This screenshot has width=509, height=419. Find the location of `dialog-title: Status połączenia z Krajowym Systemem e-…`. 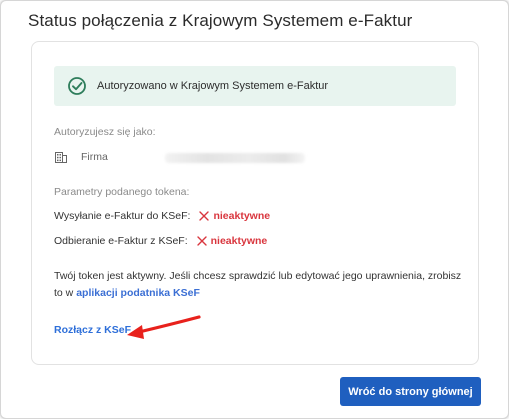

dialog-title: Status połączenia z Krajowym Systemem e-… is located at coordinates (220, 20).